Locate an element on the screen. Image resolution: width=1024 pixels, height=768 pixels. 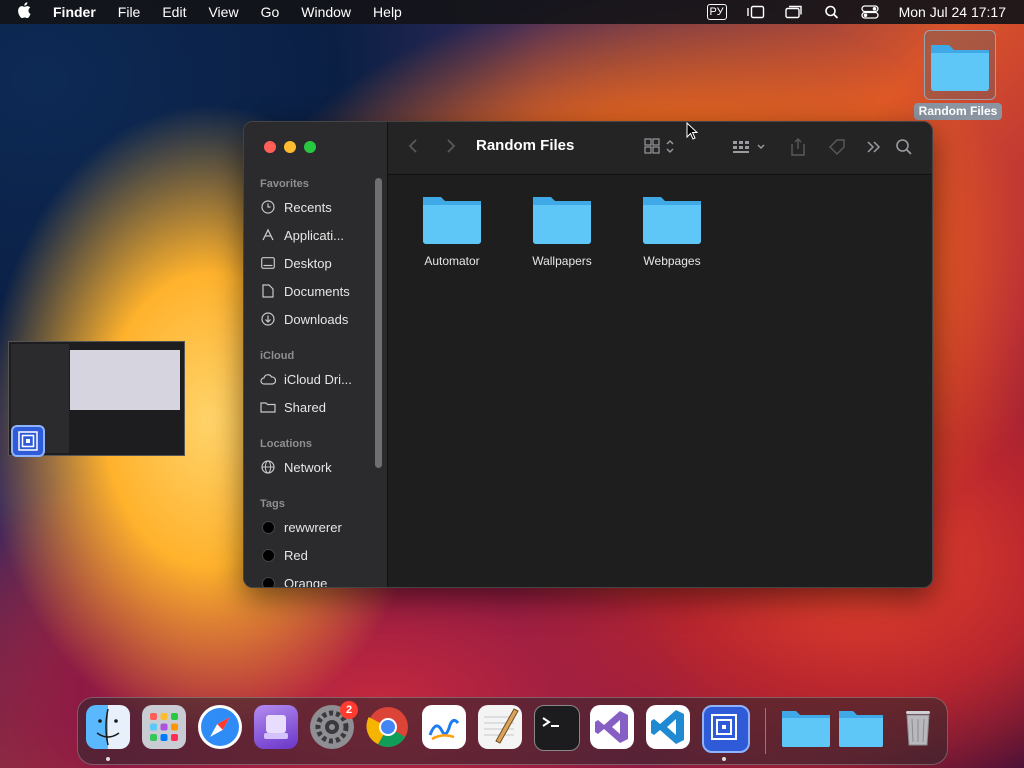
sidebar-item-recents: Recents is located at coordinates (296, 207).